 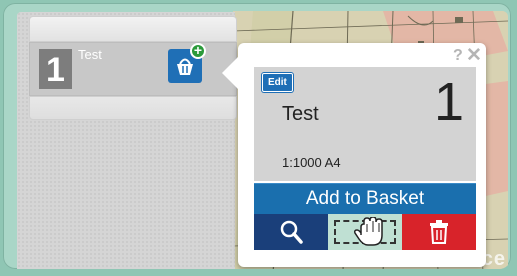 What do you see at coordinates (133, 69) in the screenshot?
I see `list-item: 1 Test +` at bounding box center [133, 69].